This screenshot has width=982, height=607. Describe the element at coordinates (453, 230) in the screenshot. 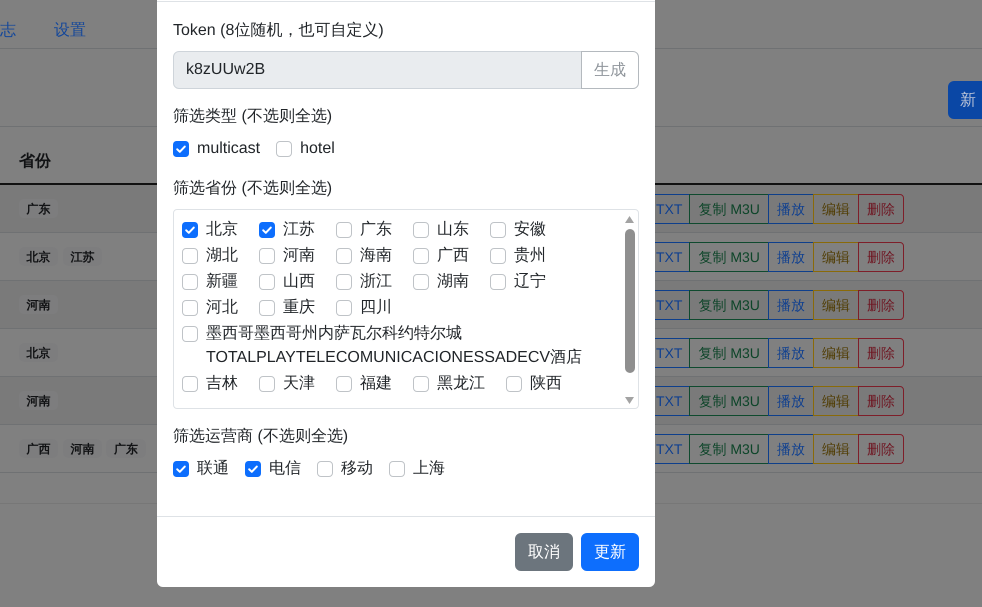

I see `checkbox-label: 山东` at that location.